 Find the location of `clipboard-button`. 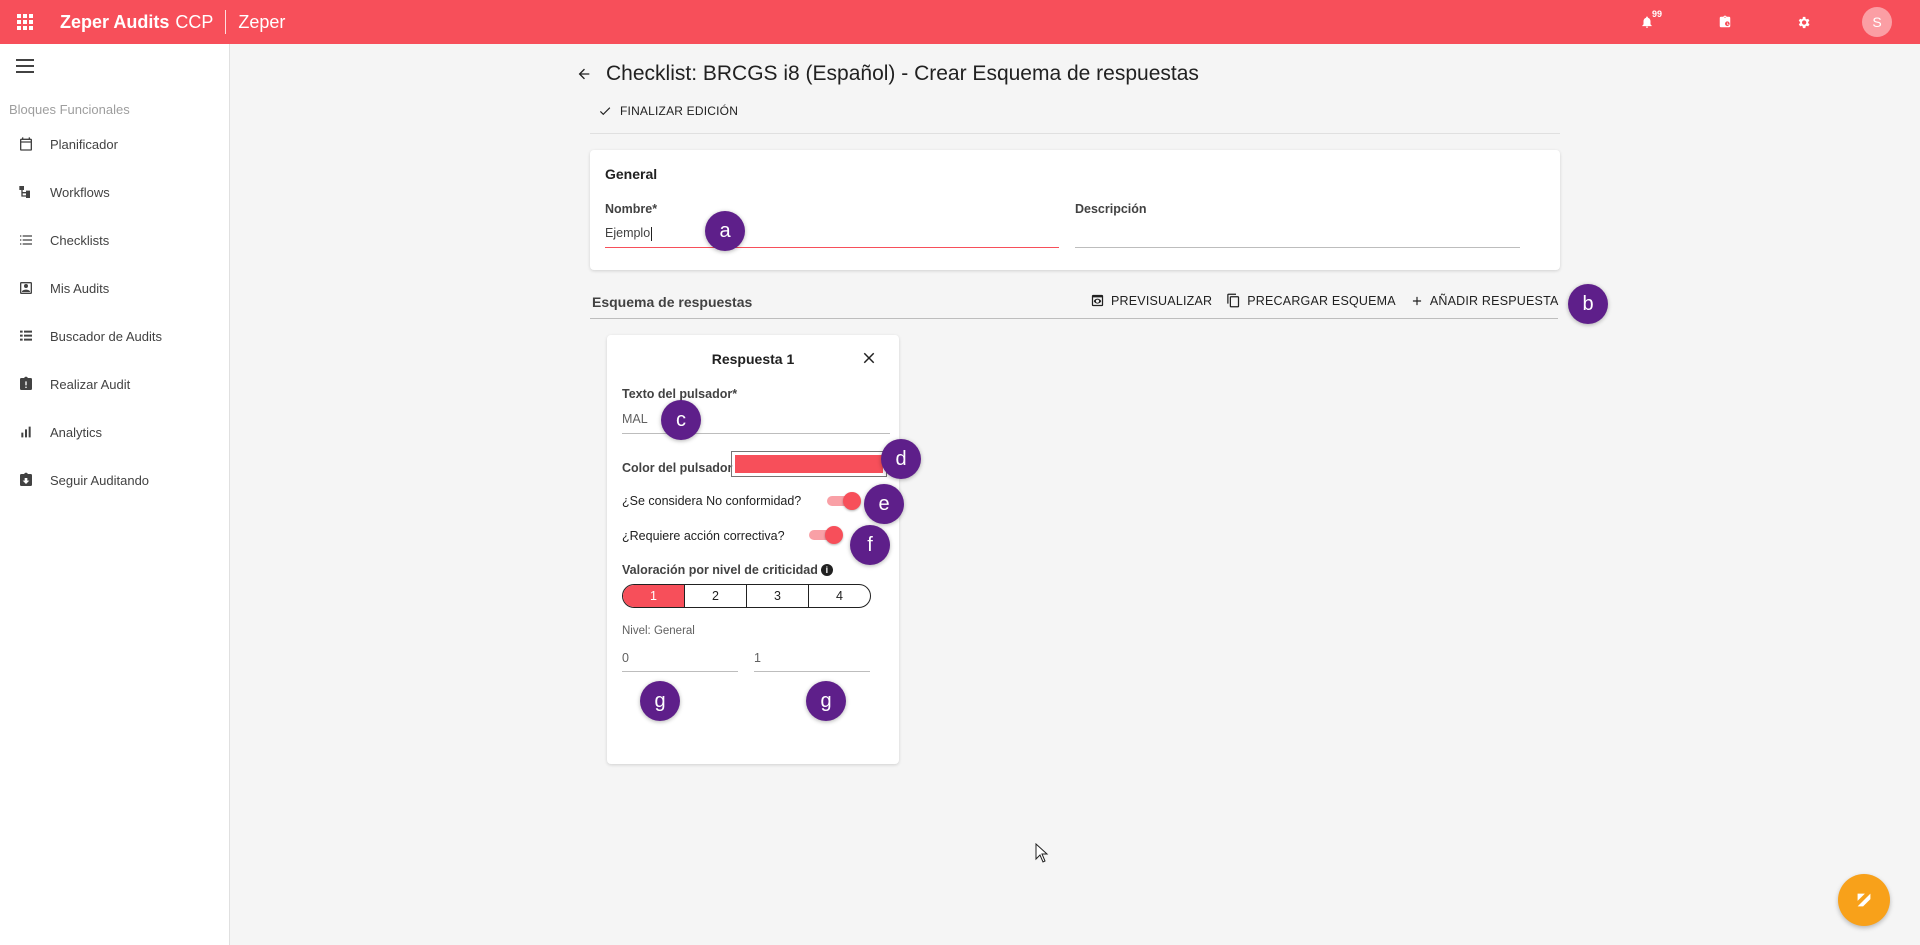

clipboard-button is located at coordinates (1725, 22).